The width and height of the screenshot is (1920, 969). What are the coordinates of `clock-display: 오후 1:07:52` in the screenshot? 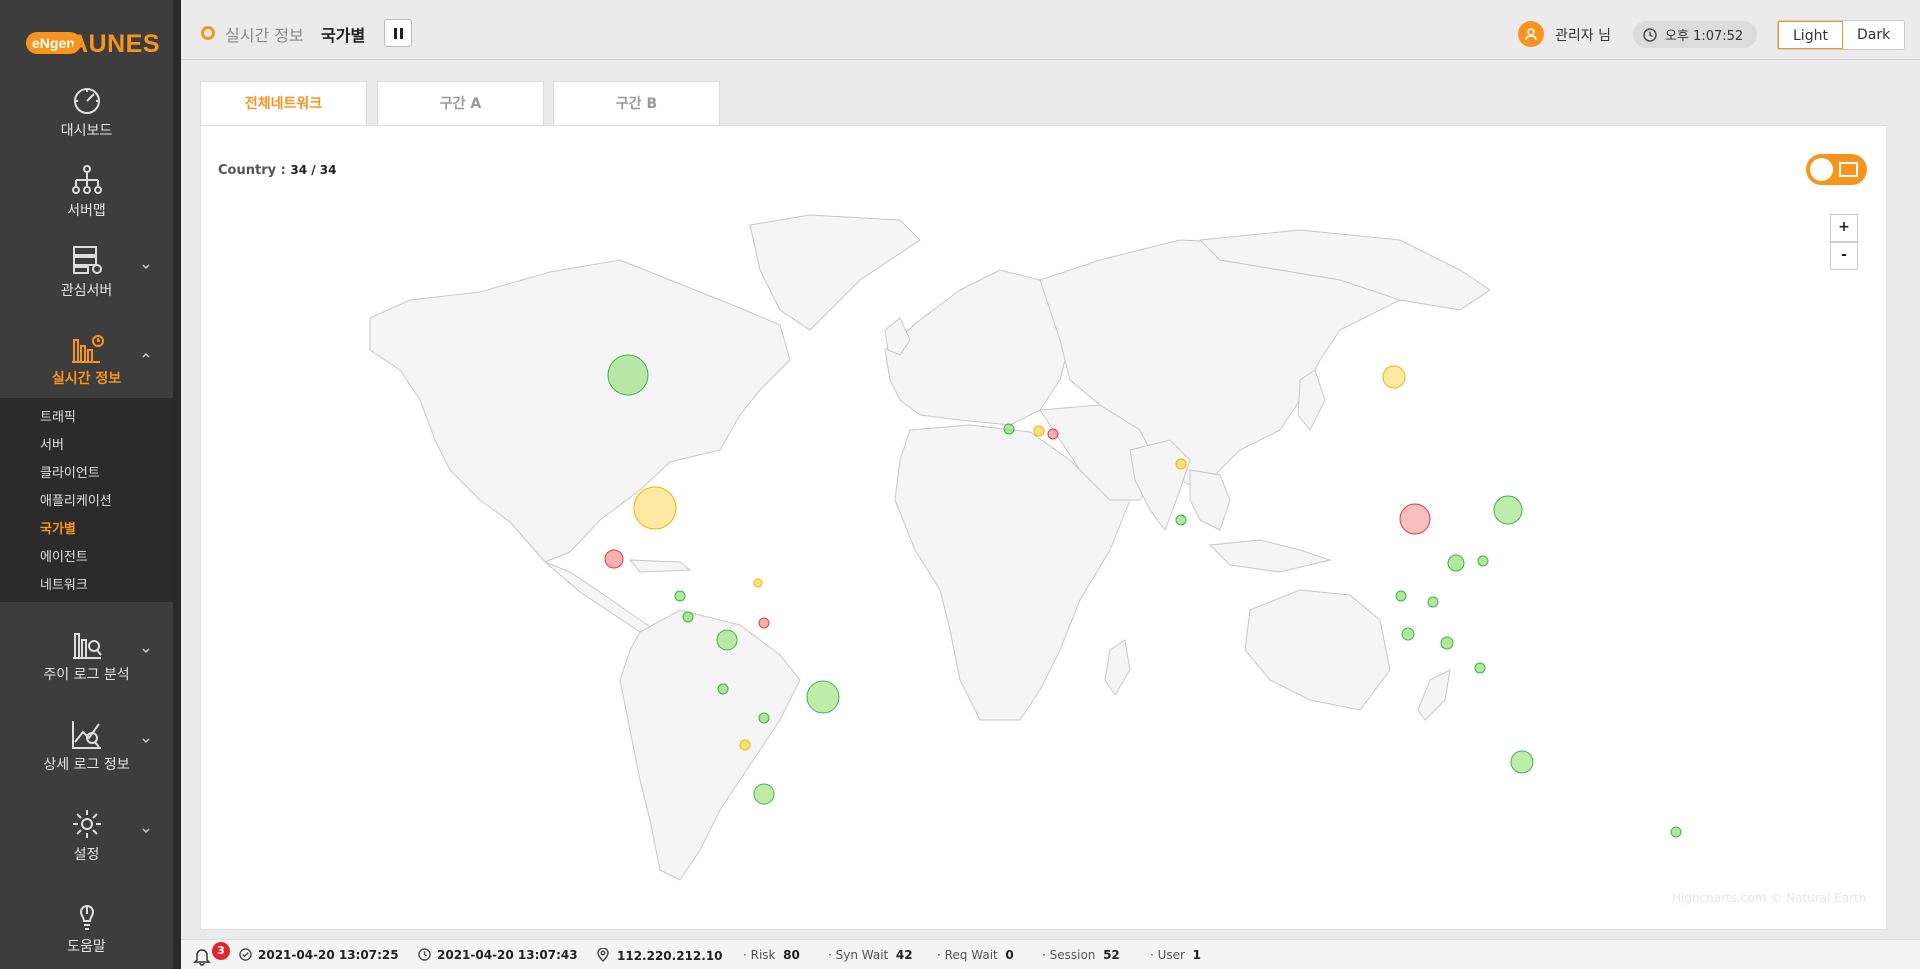 It's located at (1695, 34).